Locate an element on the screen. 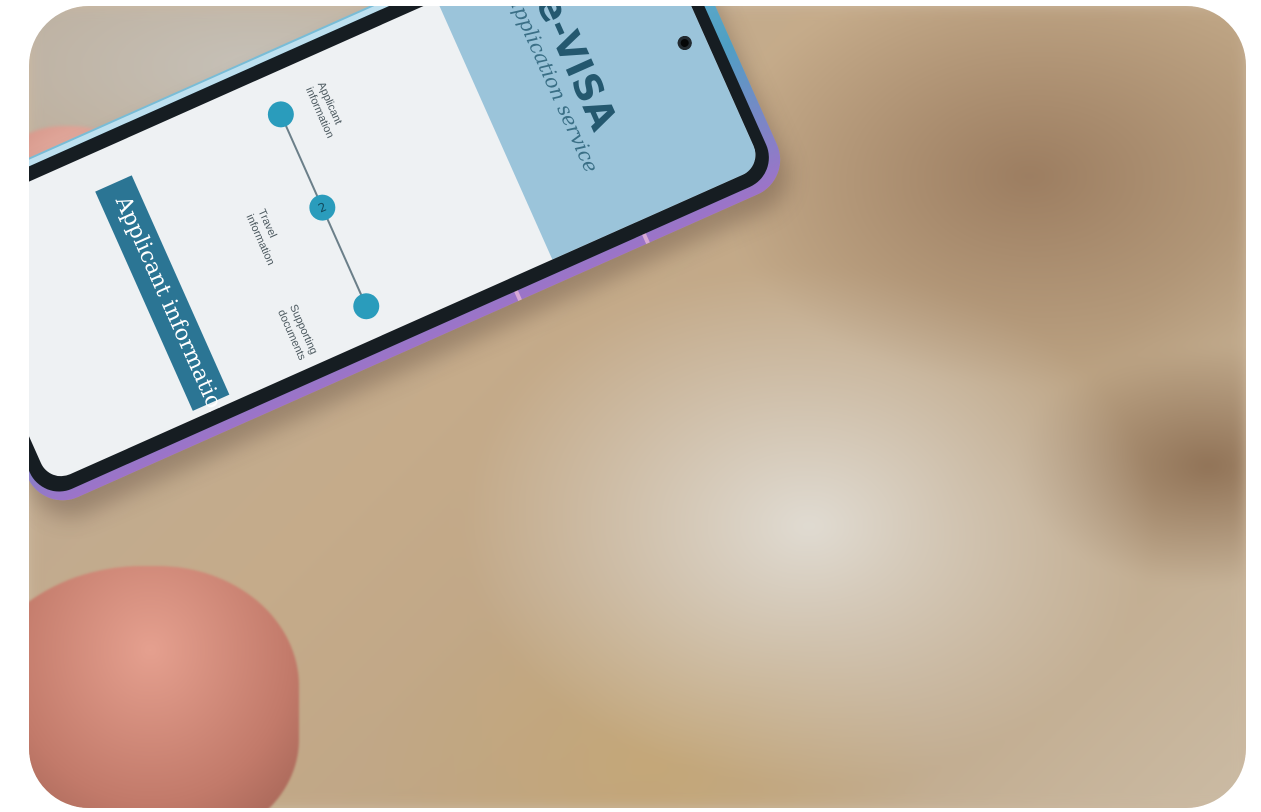 This screenshot has height=812, width=1261. section-title: Applicant information is located at coordinates (170, 309).